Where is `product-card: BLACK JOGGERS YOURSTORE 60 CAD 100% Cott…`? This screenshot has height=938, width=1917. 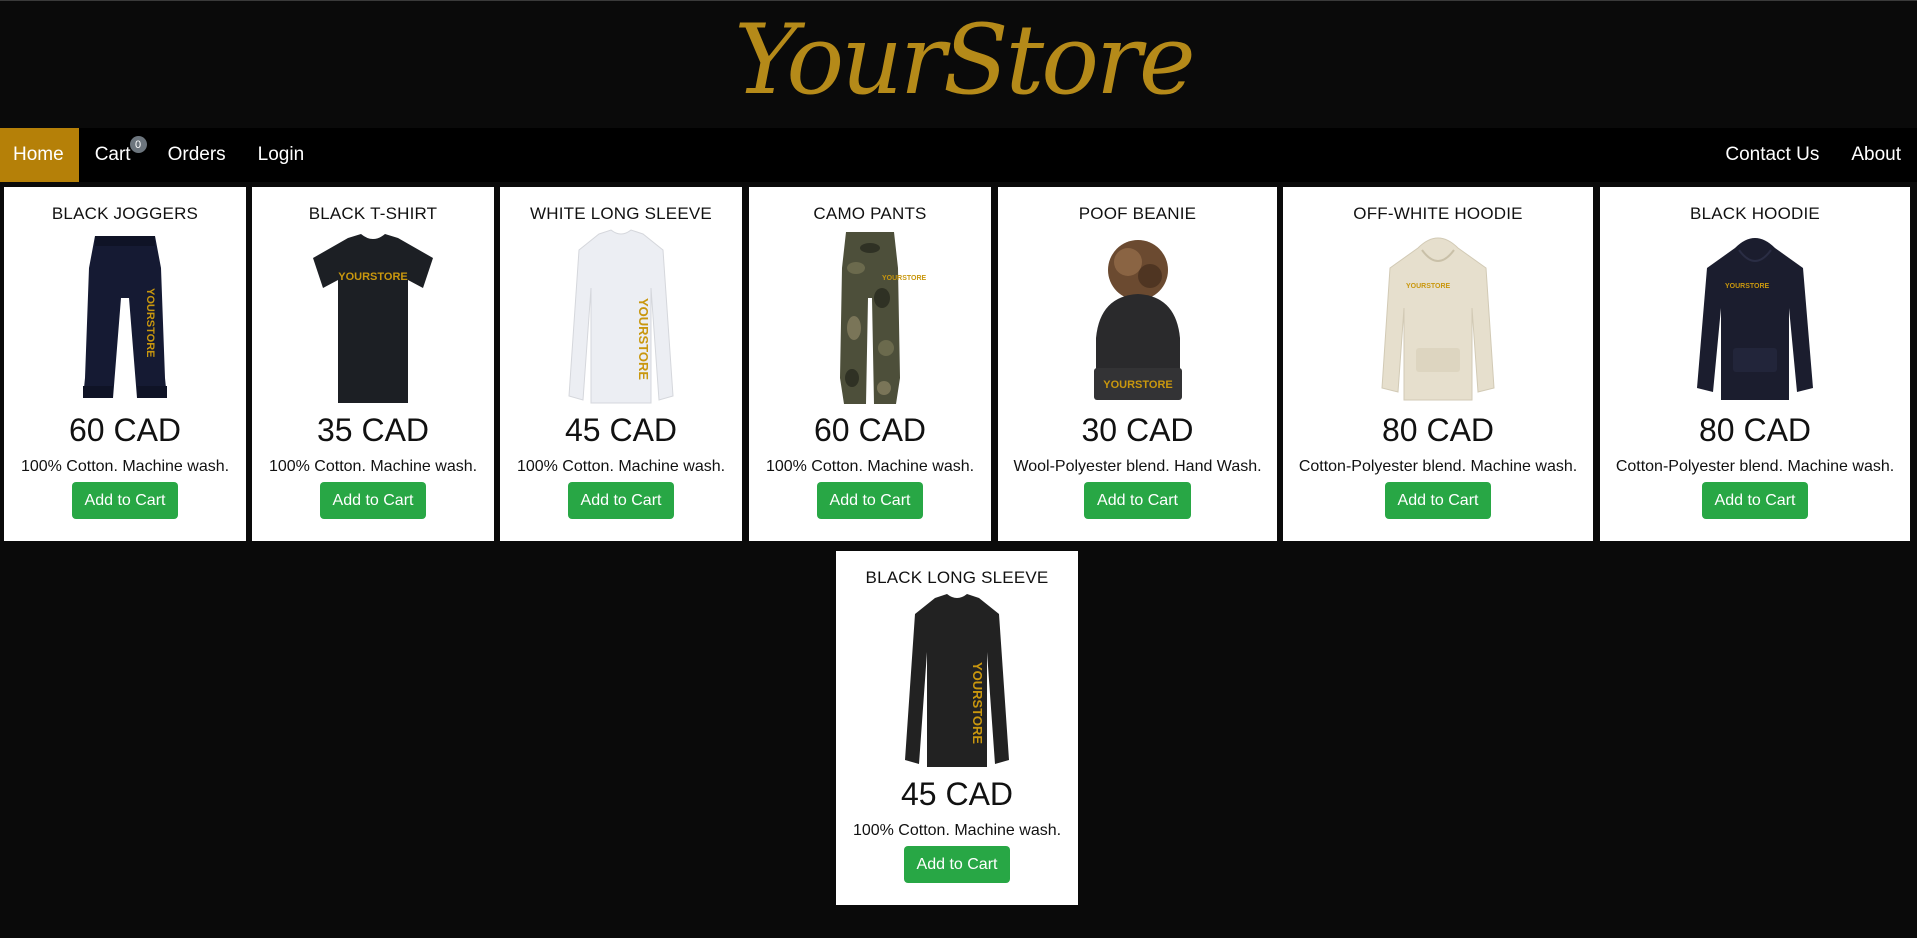
product-card: BLACK JOGGERS YOURSTORE 60 CAD 100% Cott… is located at coordinates (125, 364).